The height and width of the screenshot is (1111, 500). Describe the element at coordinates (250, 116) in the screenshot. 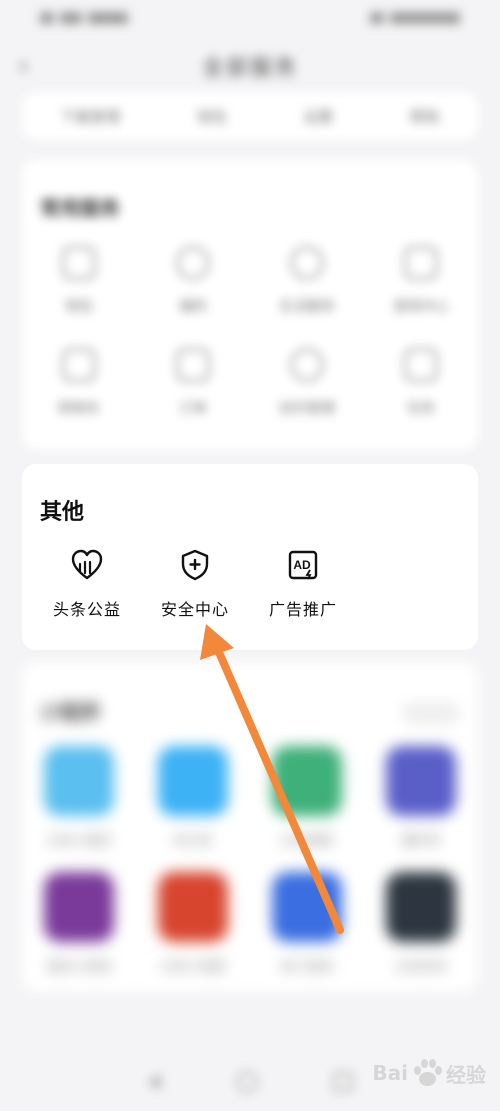

I see `top-row-card: 下载管理 钱包 设置 帮助` at that location.